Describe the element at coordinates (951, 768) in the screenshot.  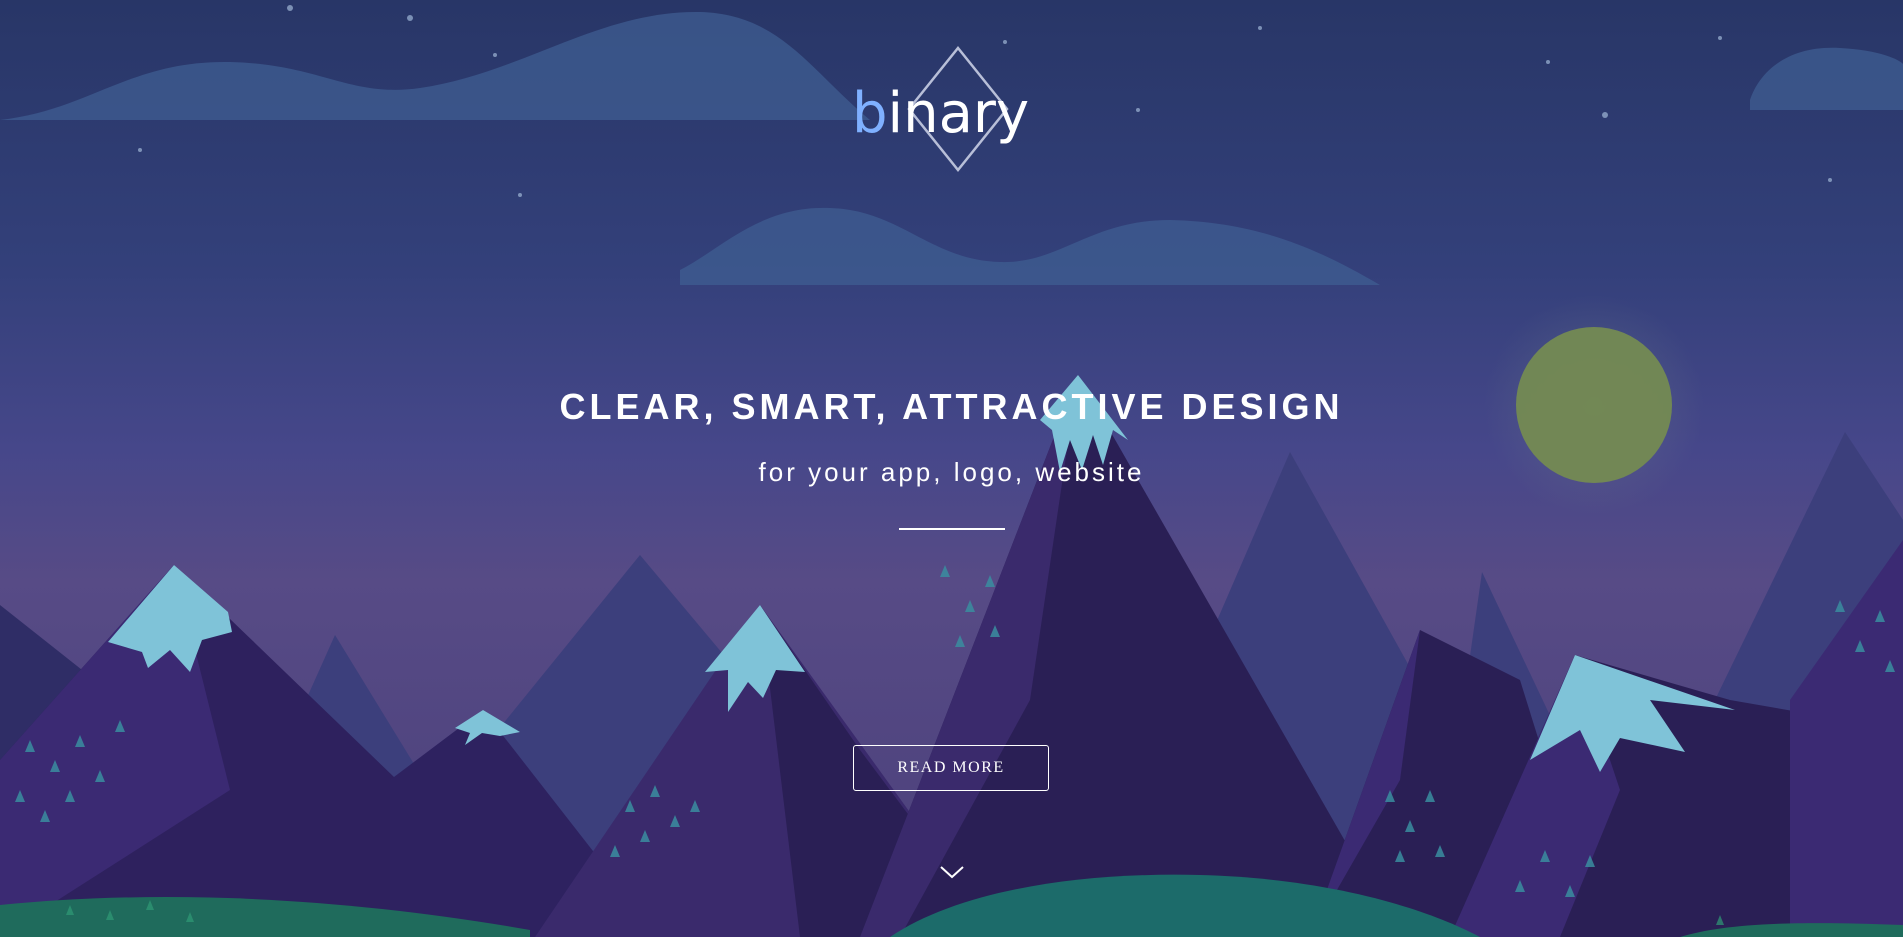
I see `read-more-button: READ MORE` at that location.